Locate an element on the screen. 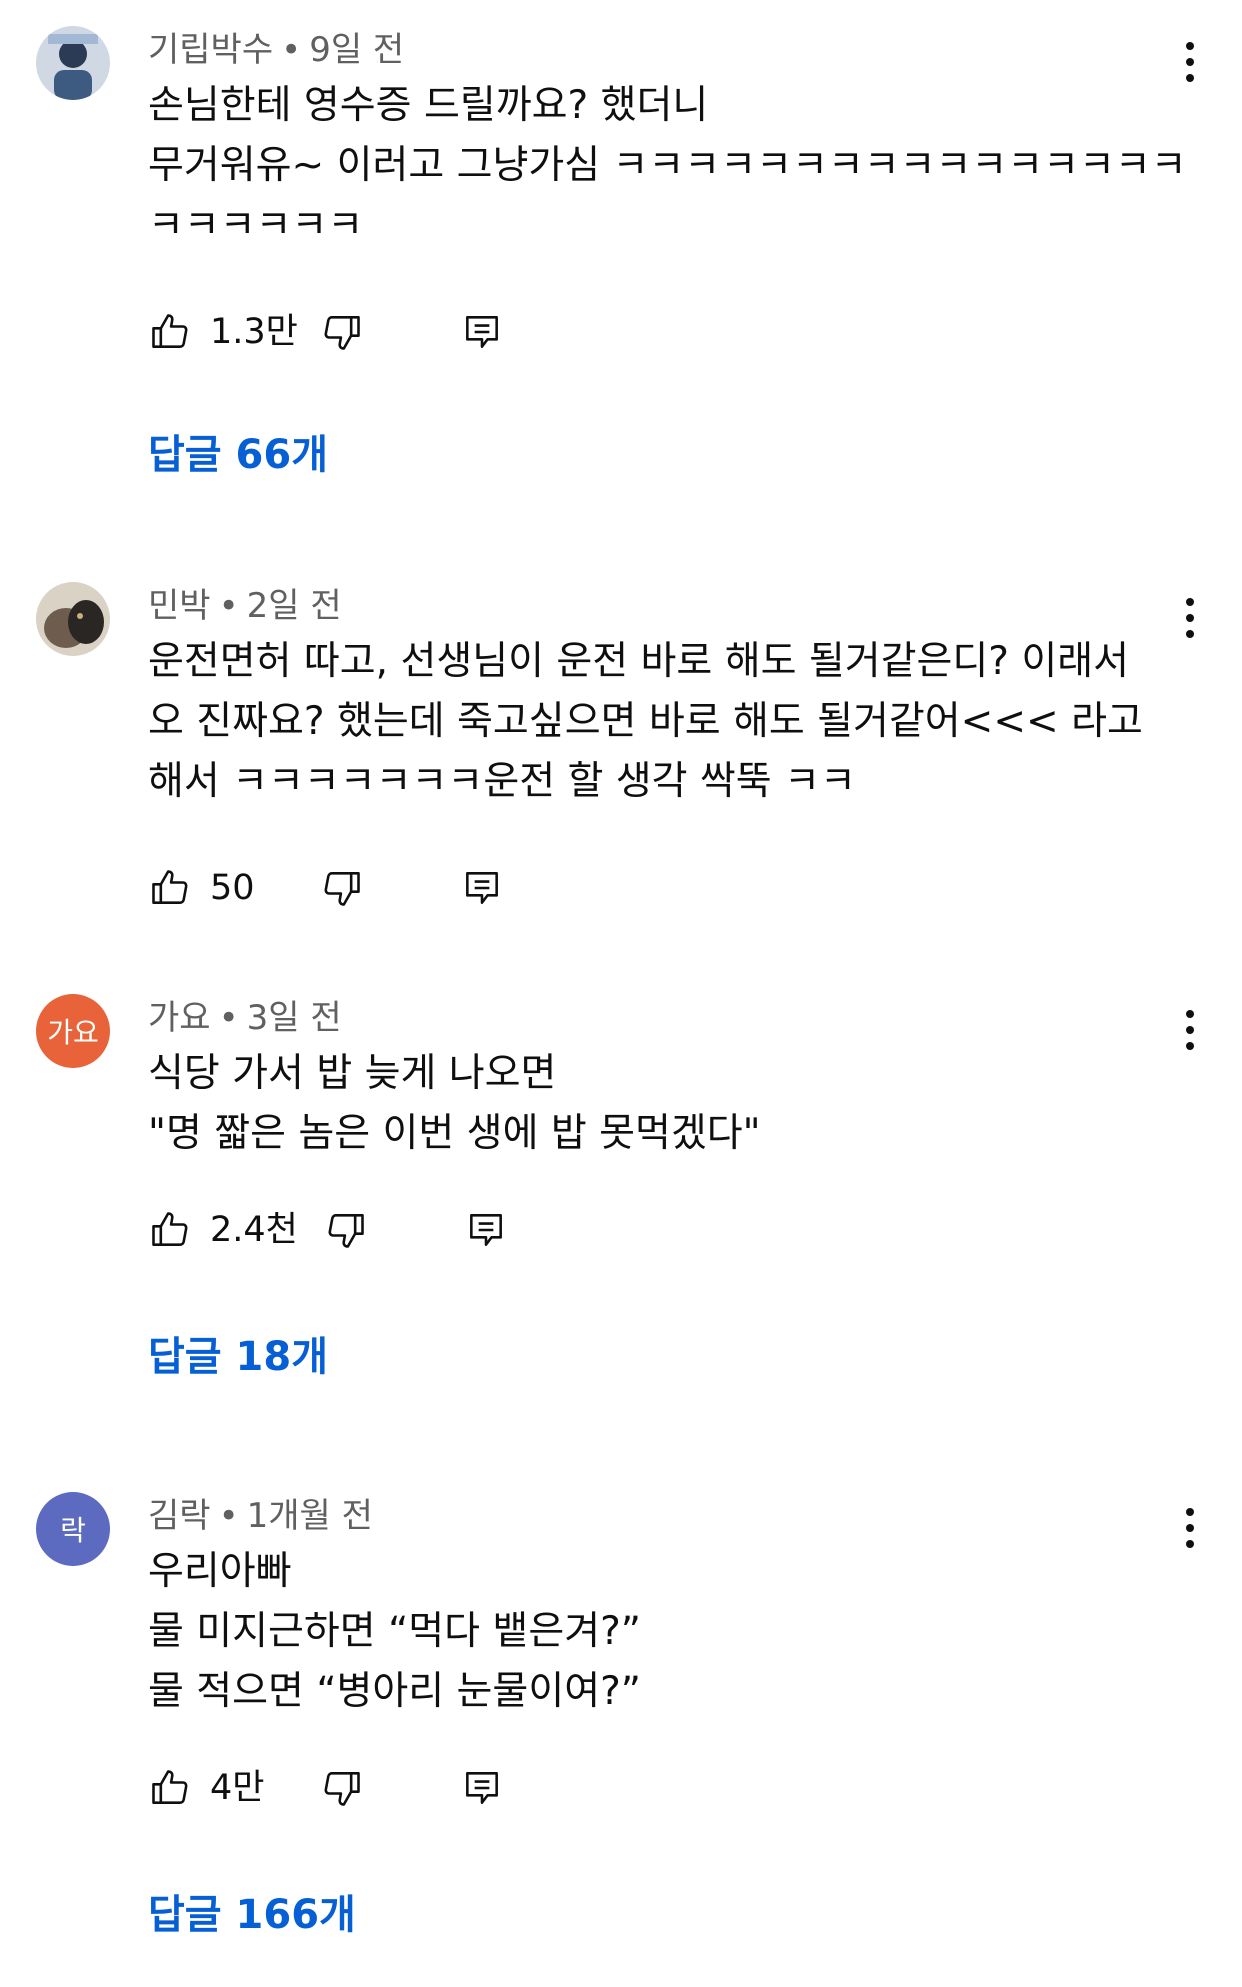 The width and height of the screenshot is (1242, 1987). like-count: 50 is located at coordinates (232, 888).